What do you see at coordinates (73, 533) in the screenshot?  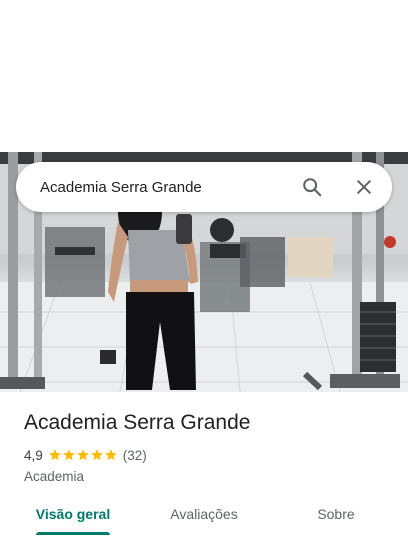 I see `active-tab-indicator` at bounding box center [73, 533].